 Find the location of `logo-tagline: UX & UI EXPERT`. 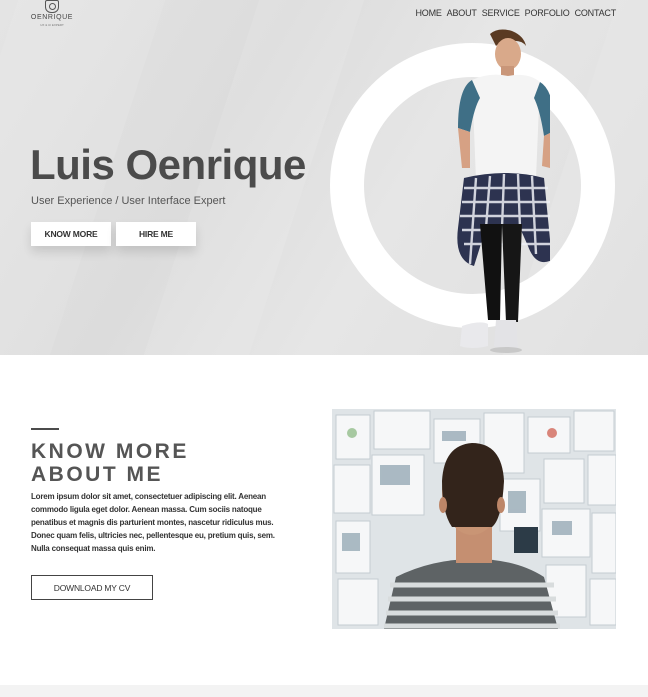

logo-tagline: UX & UI EXPERT is located at coordinates (52, 25).